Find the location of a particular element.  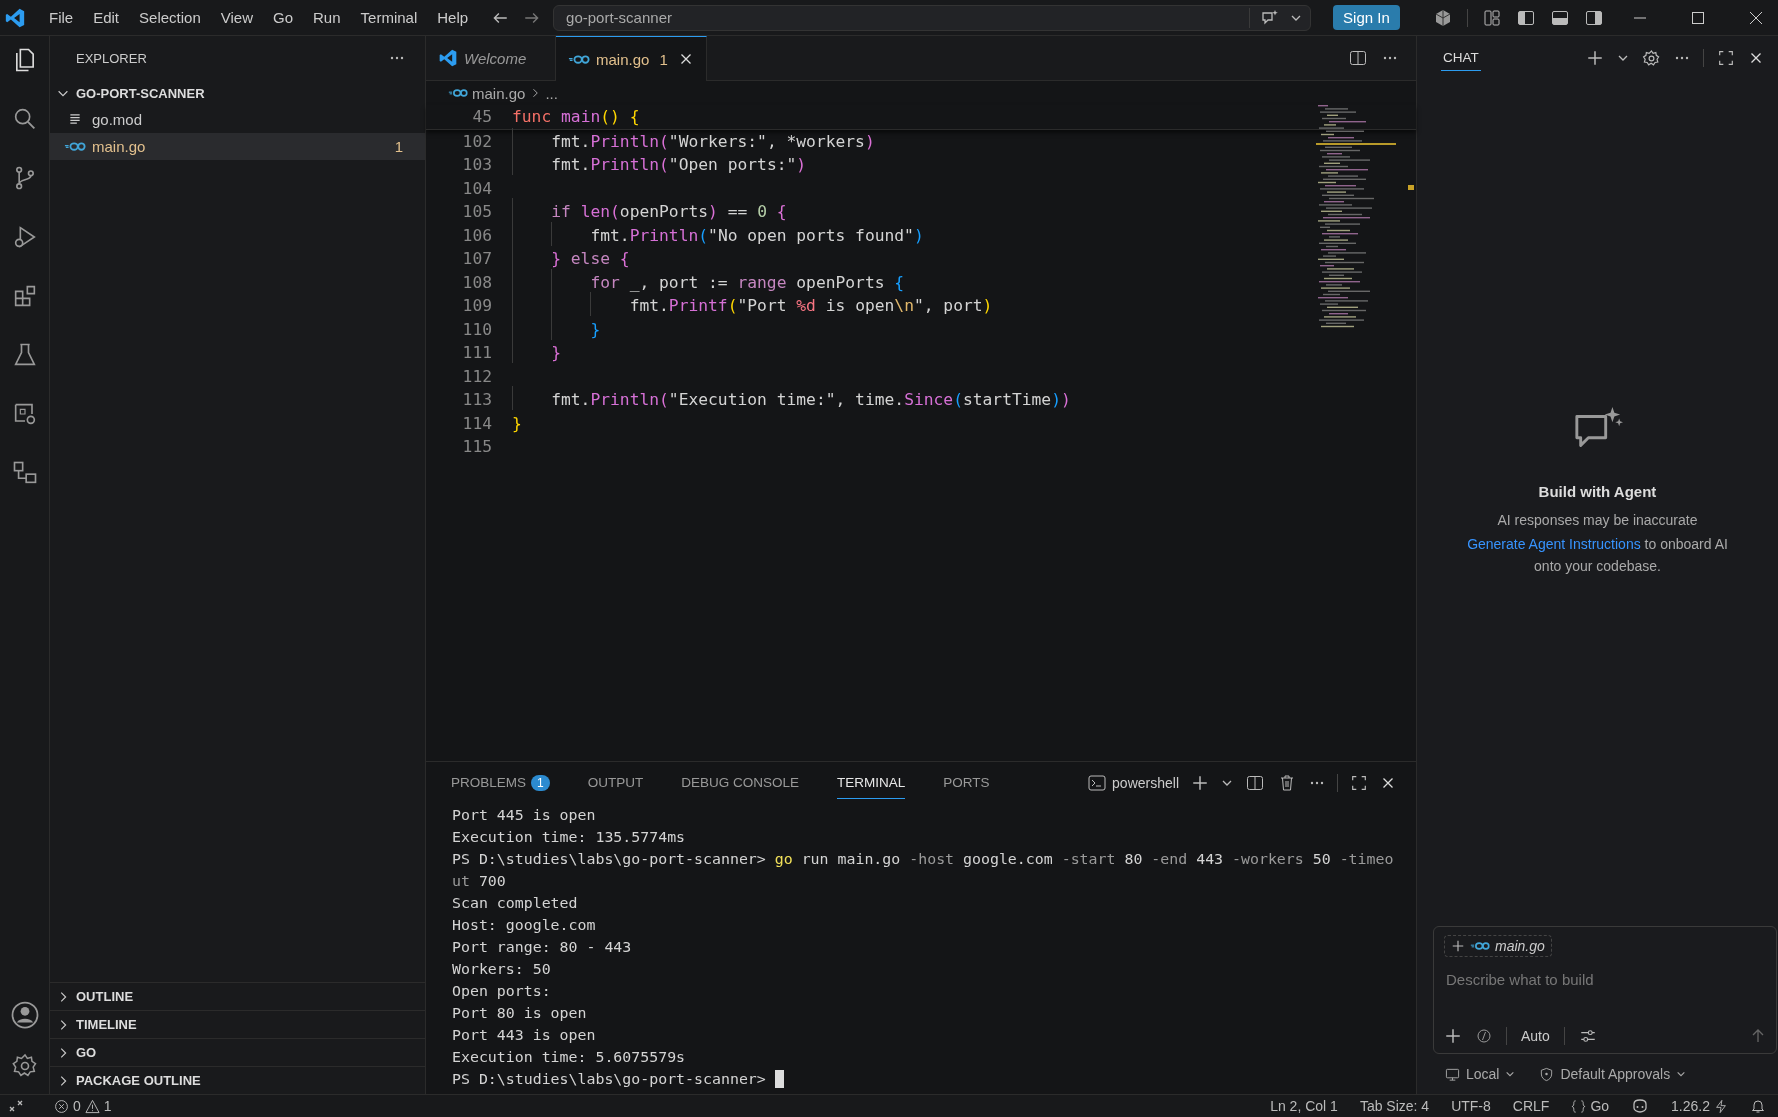

terminal-line: Port 443 is open is located at coordinates (524, 1035).